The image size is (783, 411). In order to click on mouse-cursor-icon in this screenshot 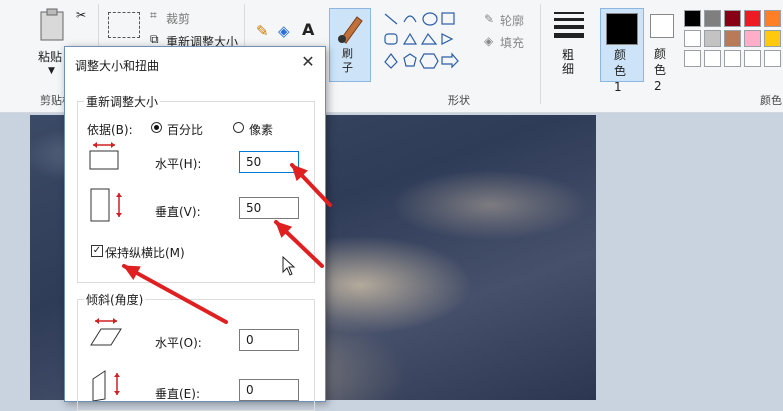, I will do `click(289, 266)`.